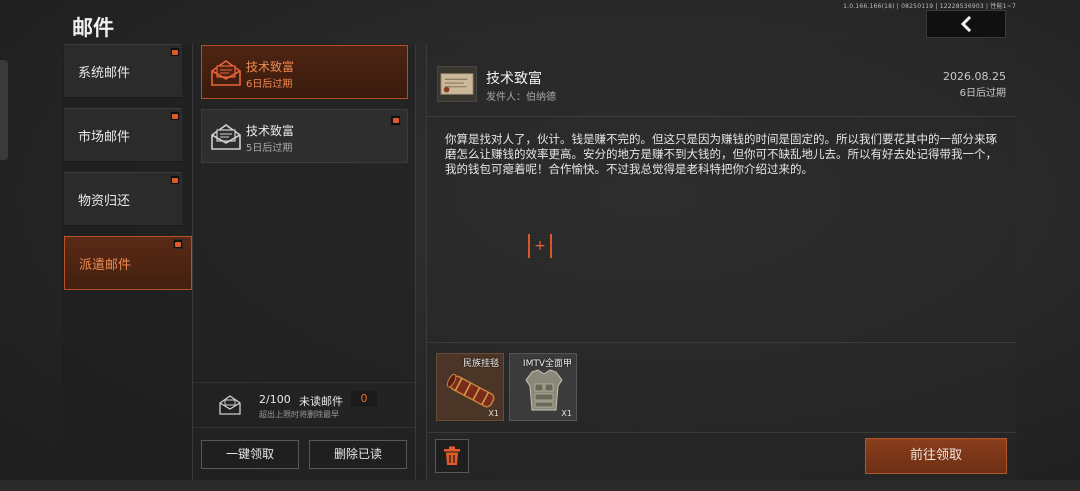  I want to click on attachment-name: IMTV全面甲, so click(547, 364).